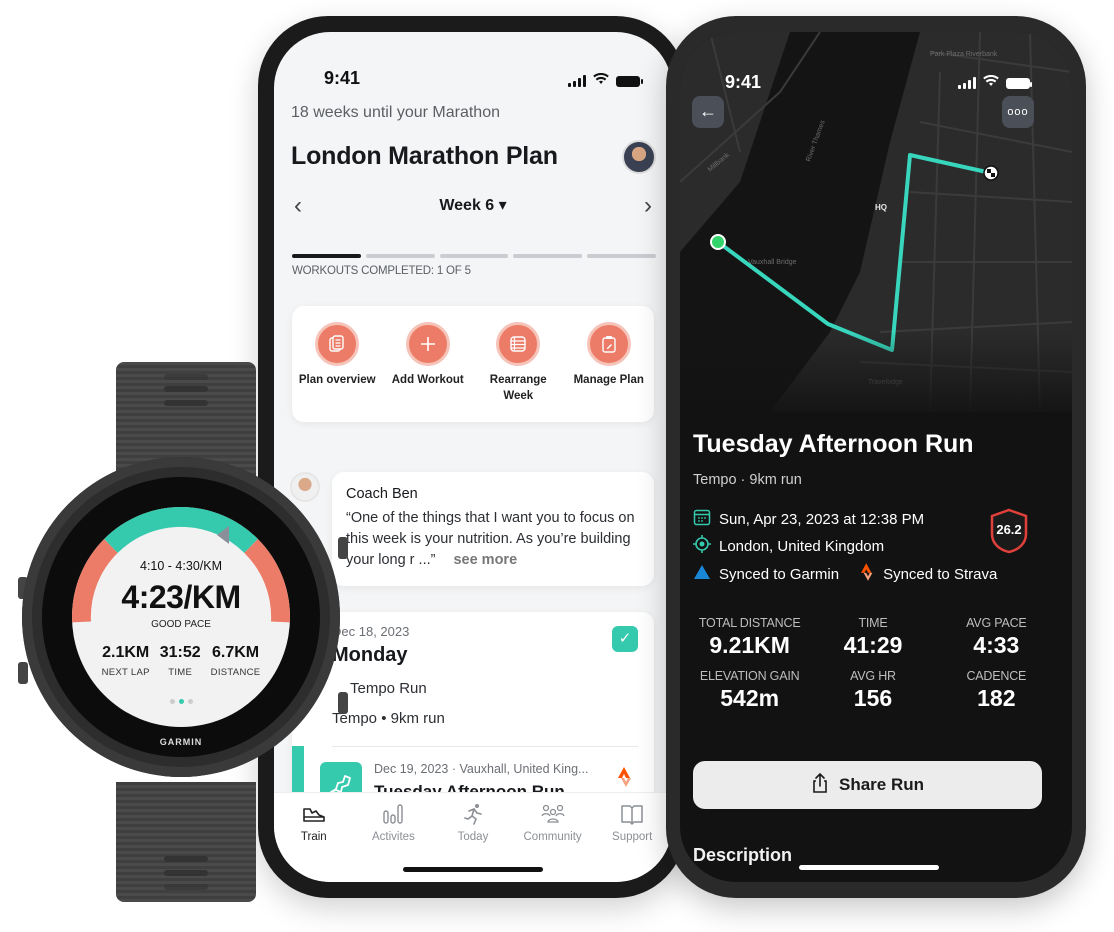 Image resolution: width=1114 pixels, height=932 pixels. What do you see at coordinates (343, 703) in the screenshot?
I see `watch-button-back` at bounding box center [343, 703].